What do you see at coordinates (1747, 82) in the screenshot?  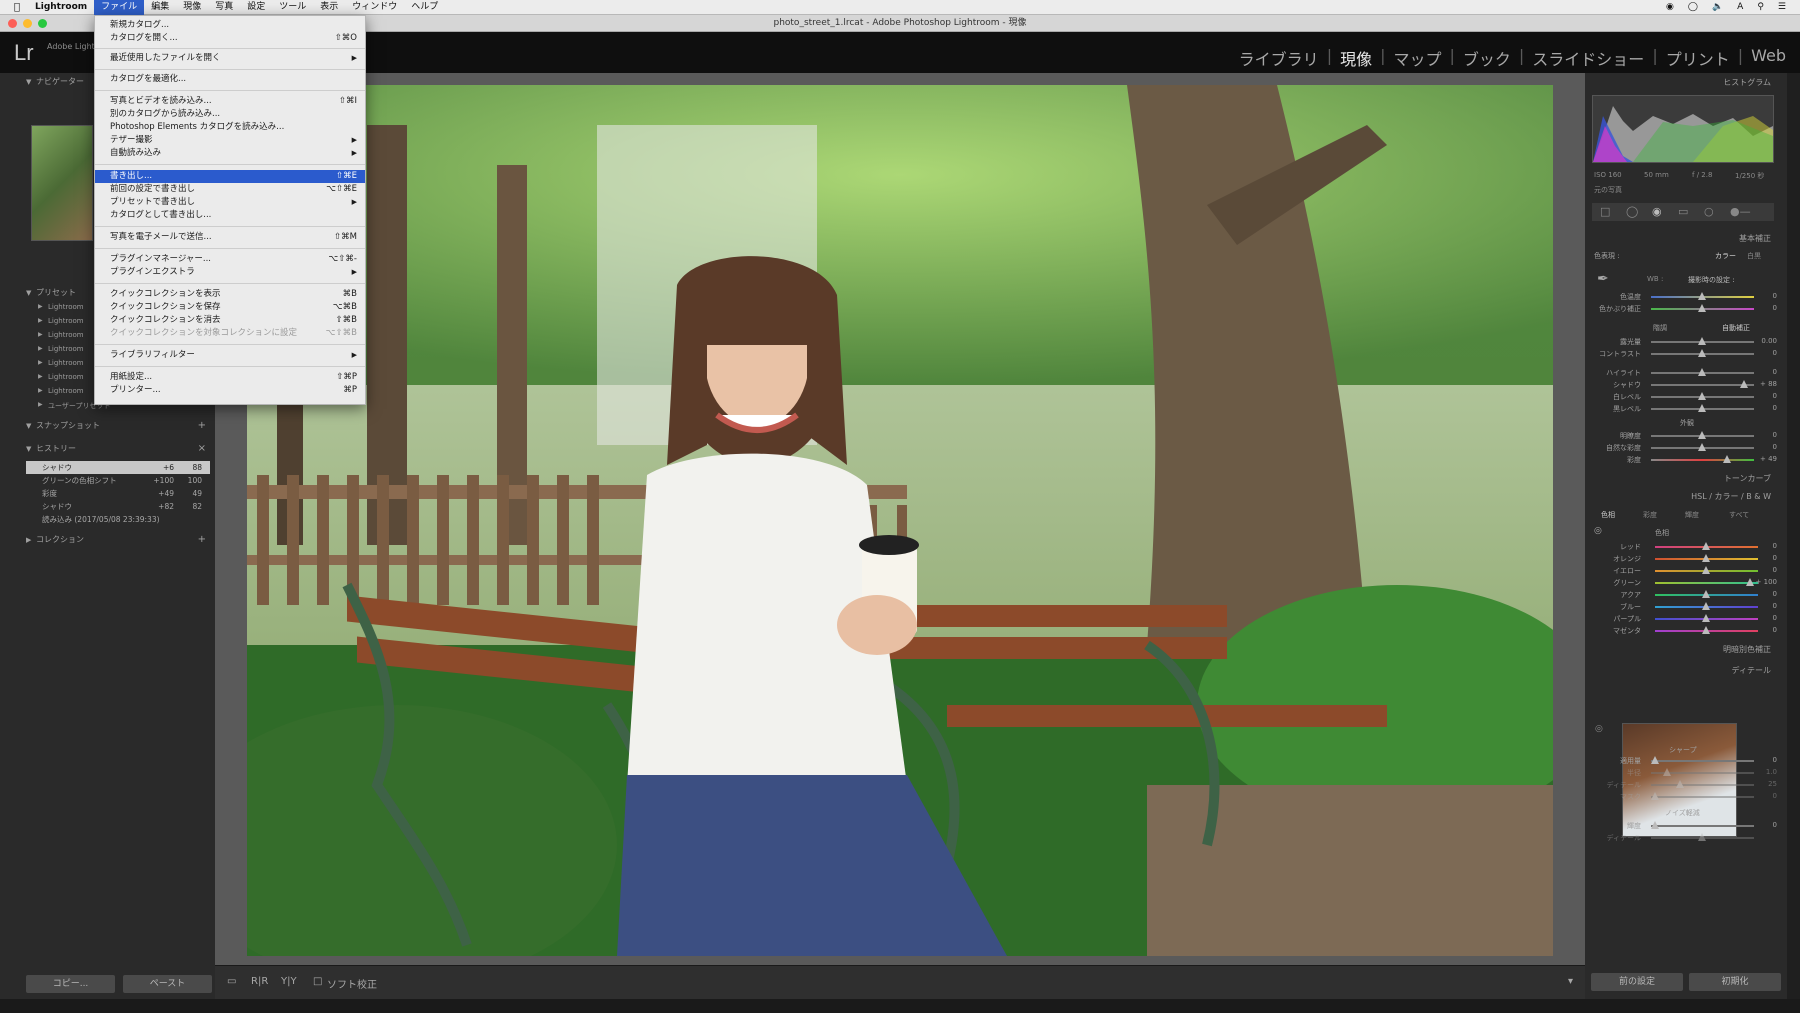 I see `histogram-header: ヒストグラム` at bounding box center [1747, 82].